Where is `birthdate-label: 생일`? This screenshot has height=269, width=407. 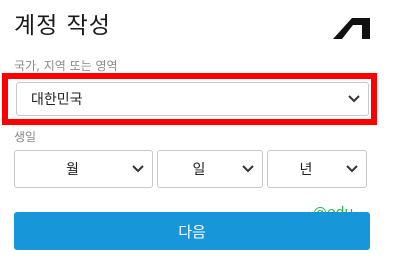 birthdate-label: 생일 is located at coordinates (25, 137).